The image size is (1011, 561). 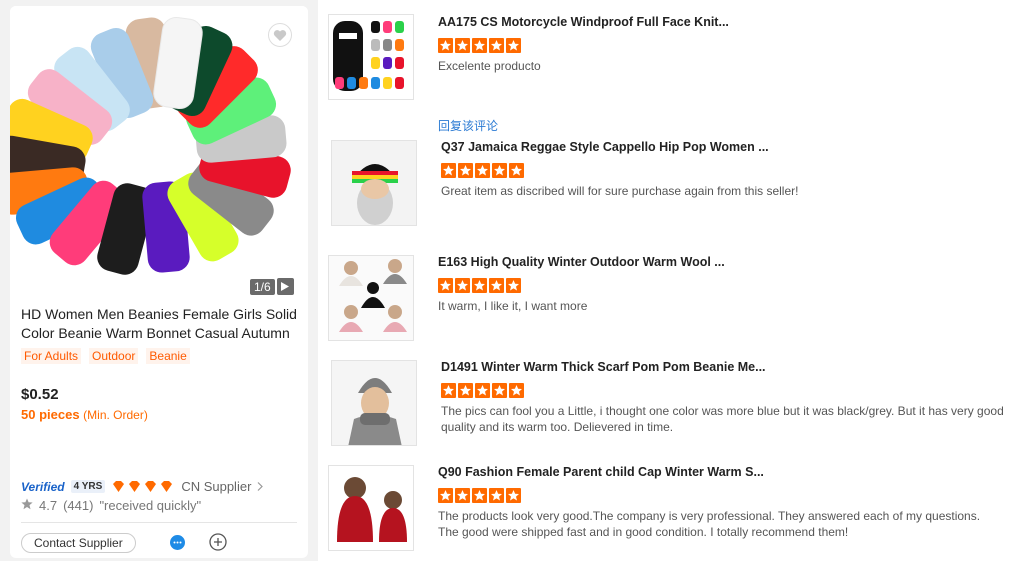 I want to click on review-text: Excelente producto, so click(x=489, y=66).